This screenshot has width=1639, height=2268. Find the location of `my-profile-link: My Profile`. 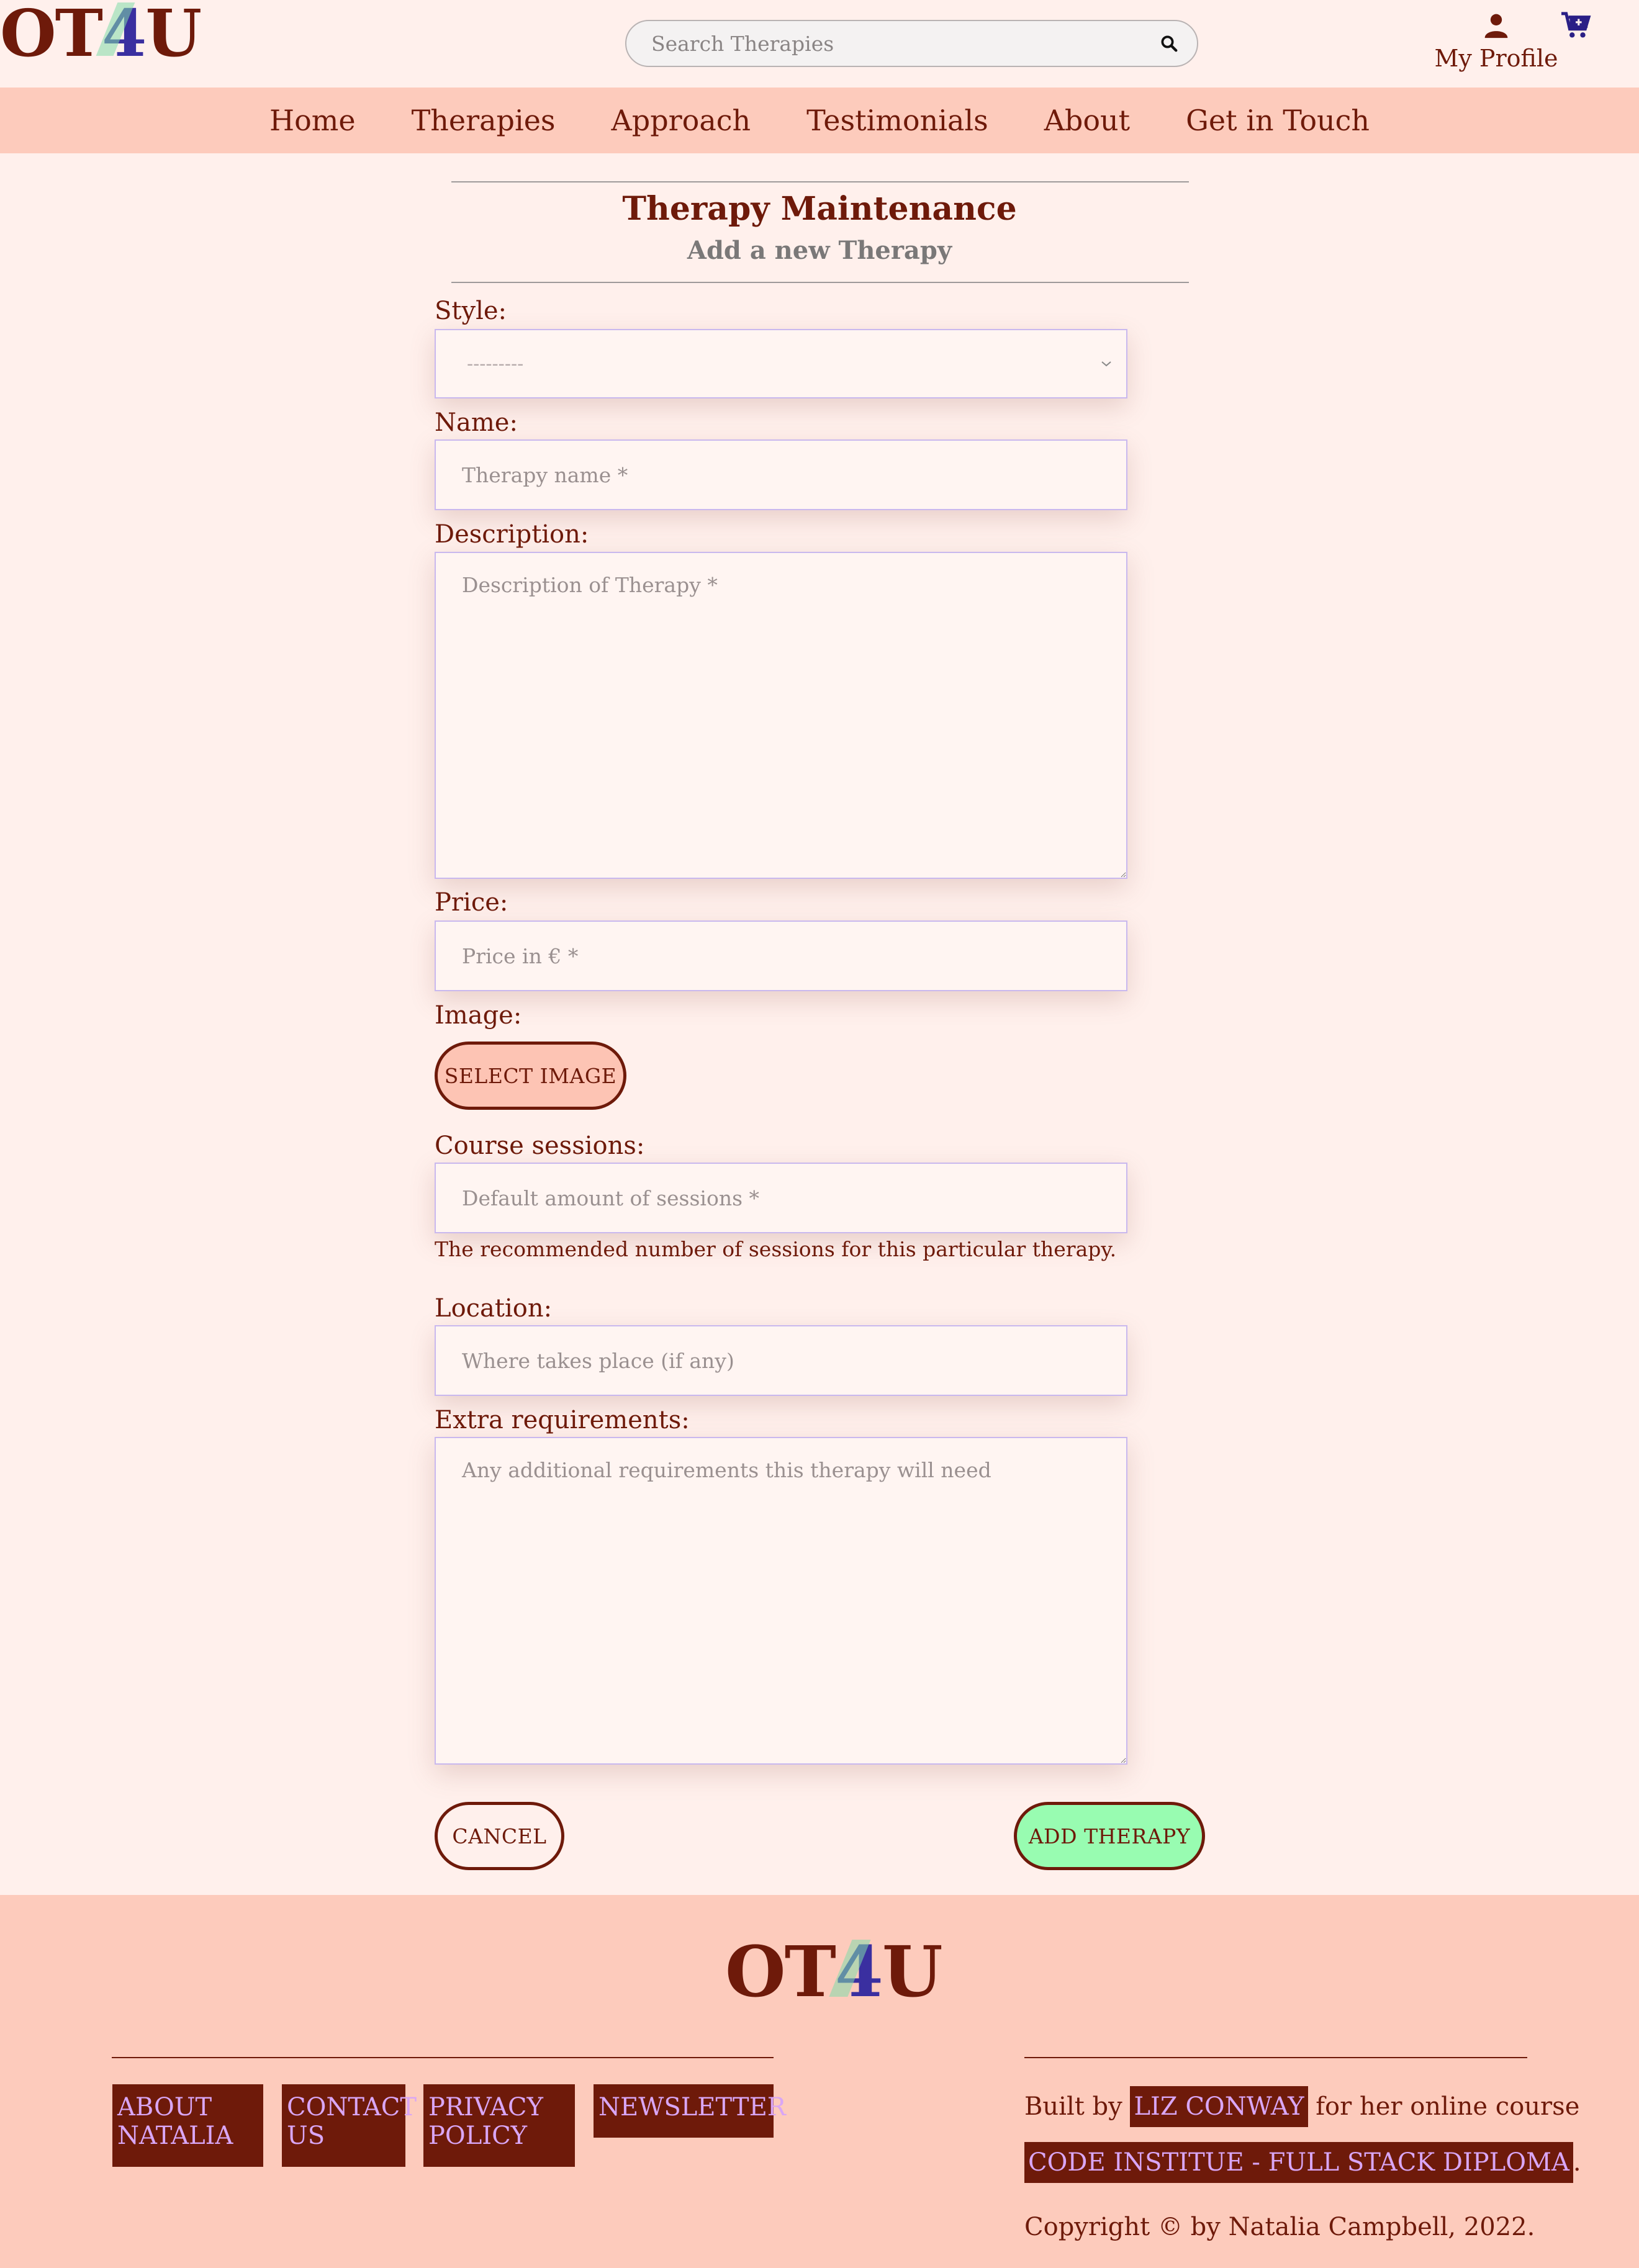

my-profile-link: My Profile is located at coordinates (1496, 41).